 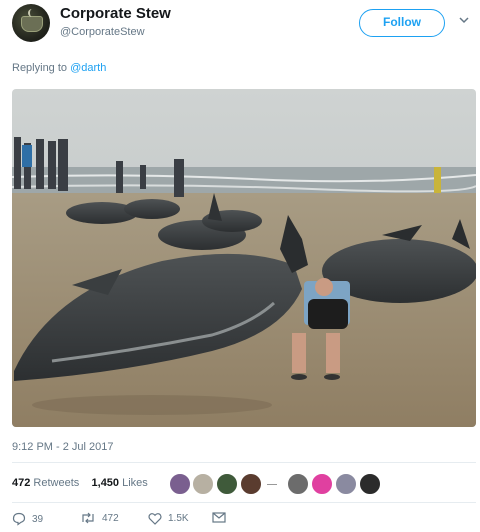 What do you see at coordinates (80, 483) in the screenshot?
I see `engagement-stats: 472 Retweets 1,450 Likes` at bounding box center [80, 483].